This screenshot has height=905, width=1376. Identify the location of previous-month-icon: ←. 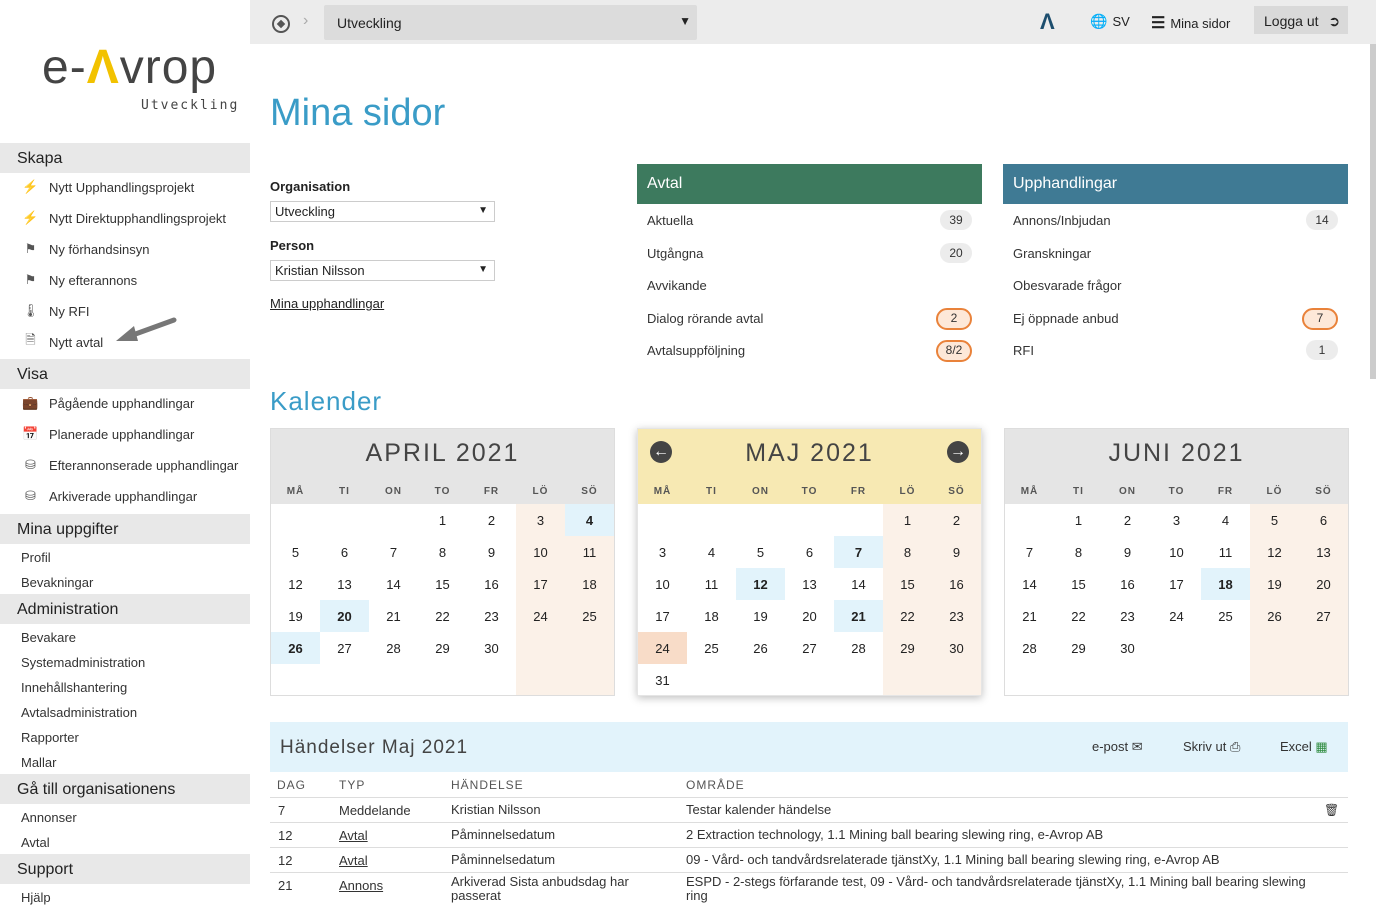
(661, 452).